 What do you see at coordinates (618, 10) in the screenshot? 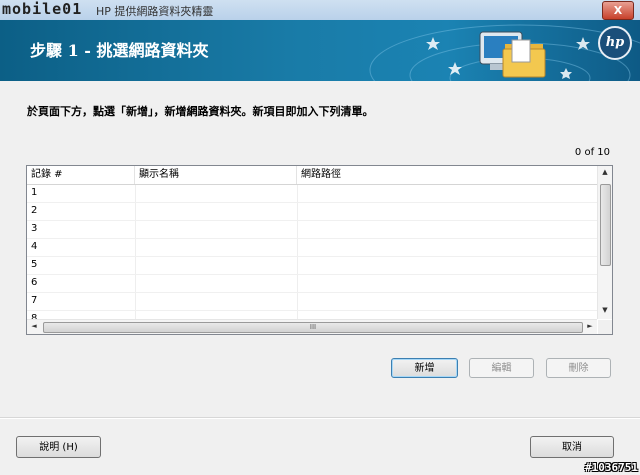
I see `close-button: X` at bounding box center [618, 10].